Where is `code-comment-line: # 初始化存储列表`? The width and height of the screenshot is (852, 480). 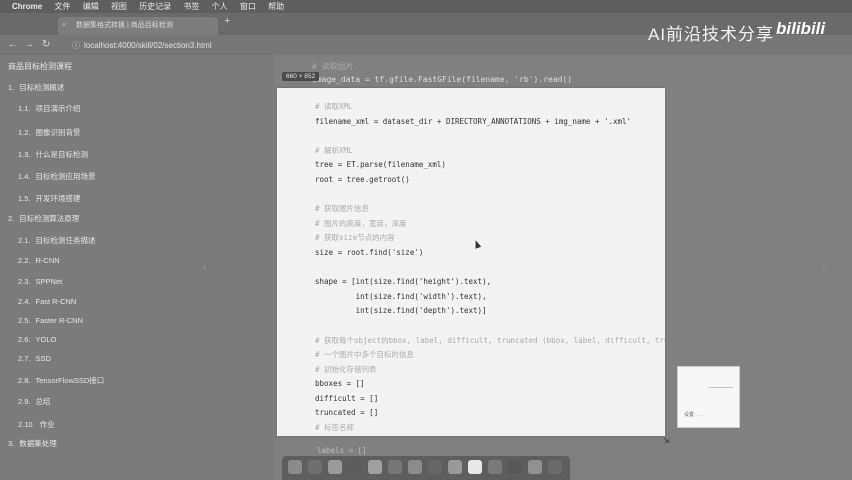 code-comment-line: # 初始化存储列表 is located at coordinates (346, 369).